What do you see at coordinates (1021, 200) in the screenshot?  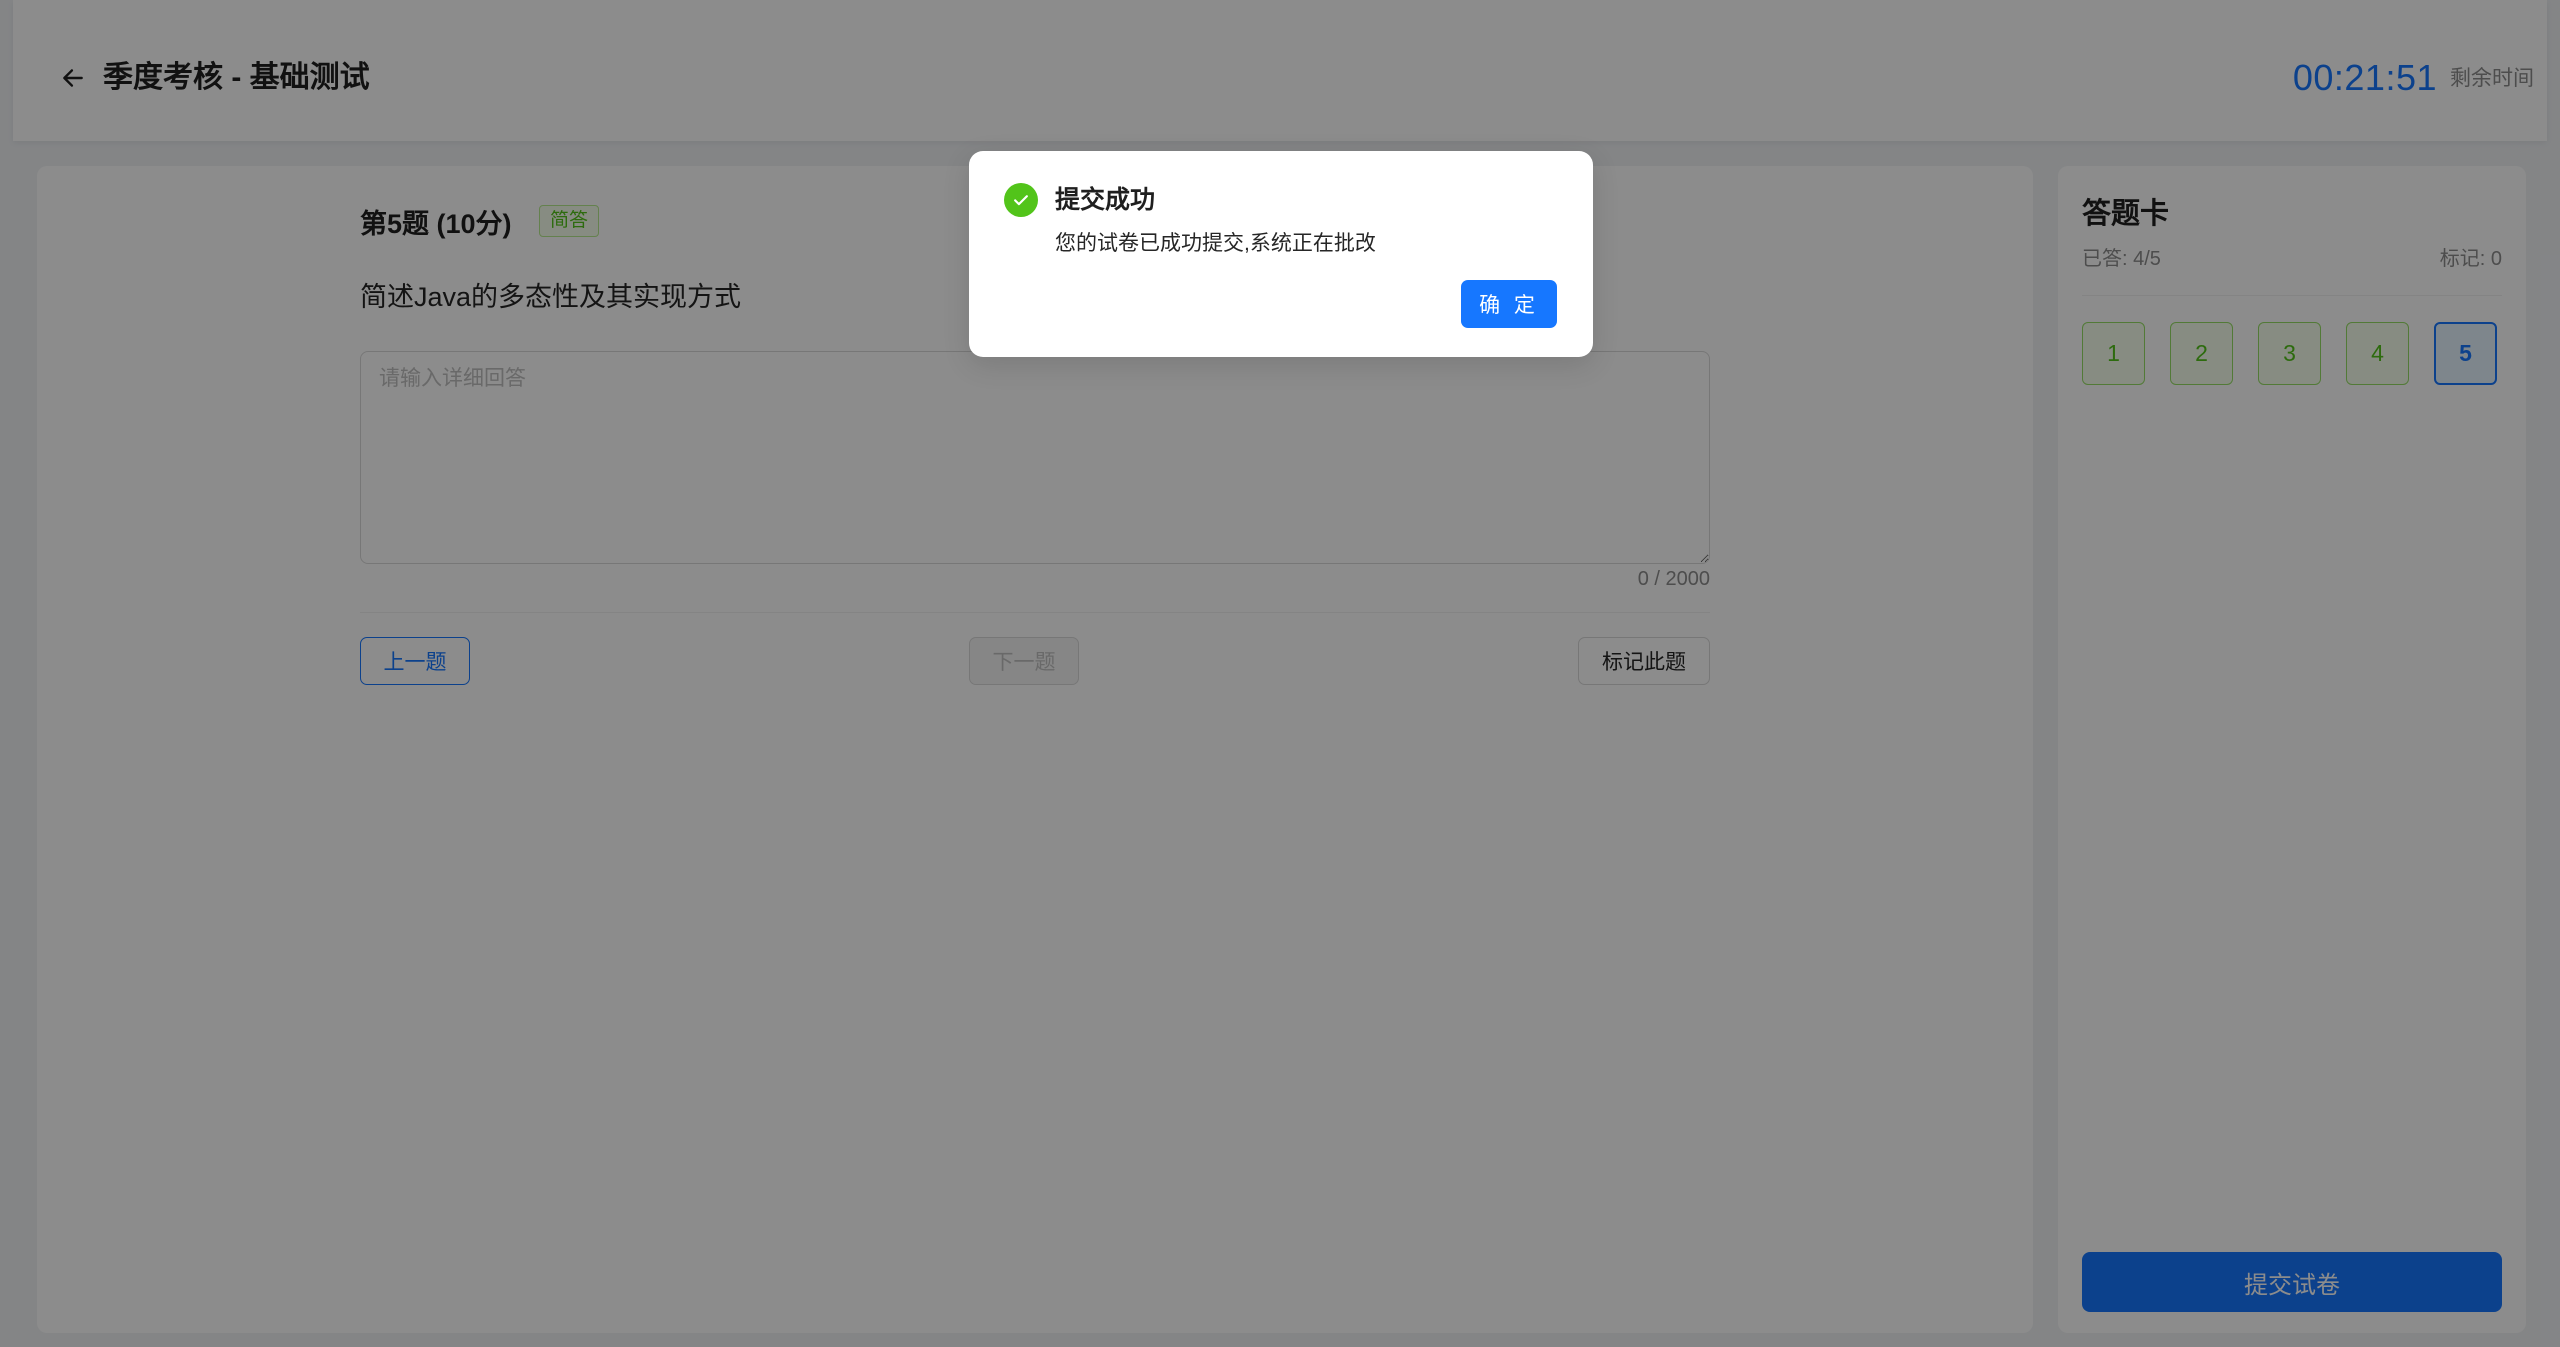 I see `check-circle-icon` at bounding box center [1021, 200].